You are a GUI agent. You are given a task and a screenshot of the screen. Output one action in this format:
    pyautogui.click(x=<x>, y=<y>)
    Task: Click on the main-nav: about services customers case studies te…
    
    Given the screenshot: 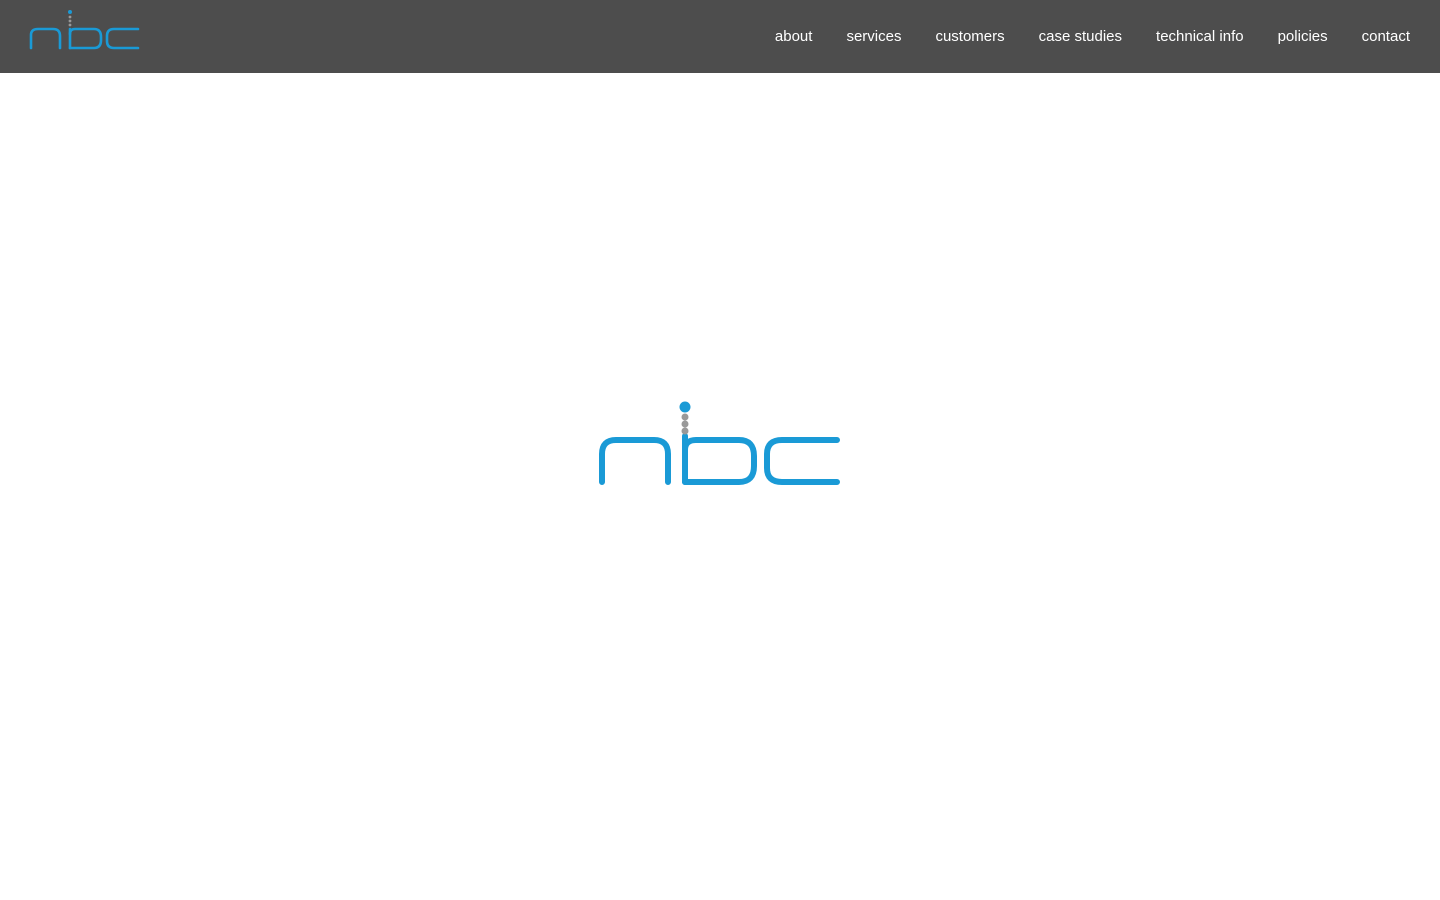 What is the action you would take?
    pyautogui.click(x=1092, y=36)
    